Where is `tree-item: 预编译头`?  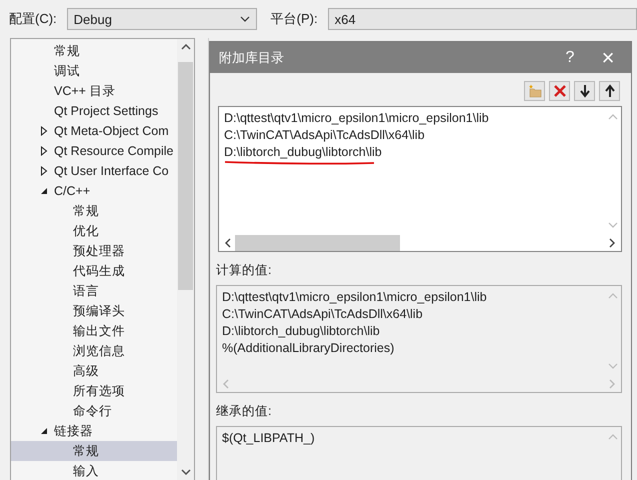 tree-item: 预编译头 is located at coordinates (94, 311).